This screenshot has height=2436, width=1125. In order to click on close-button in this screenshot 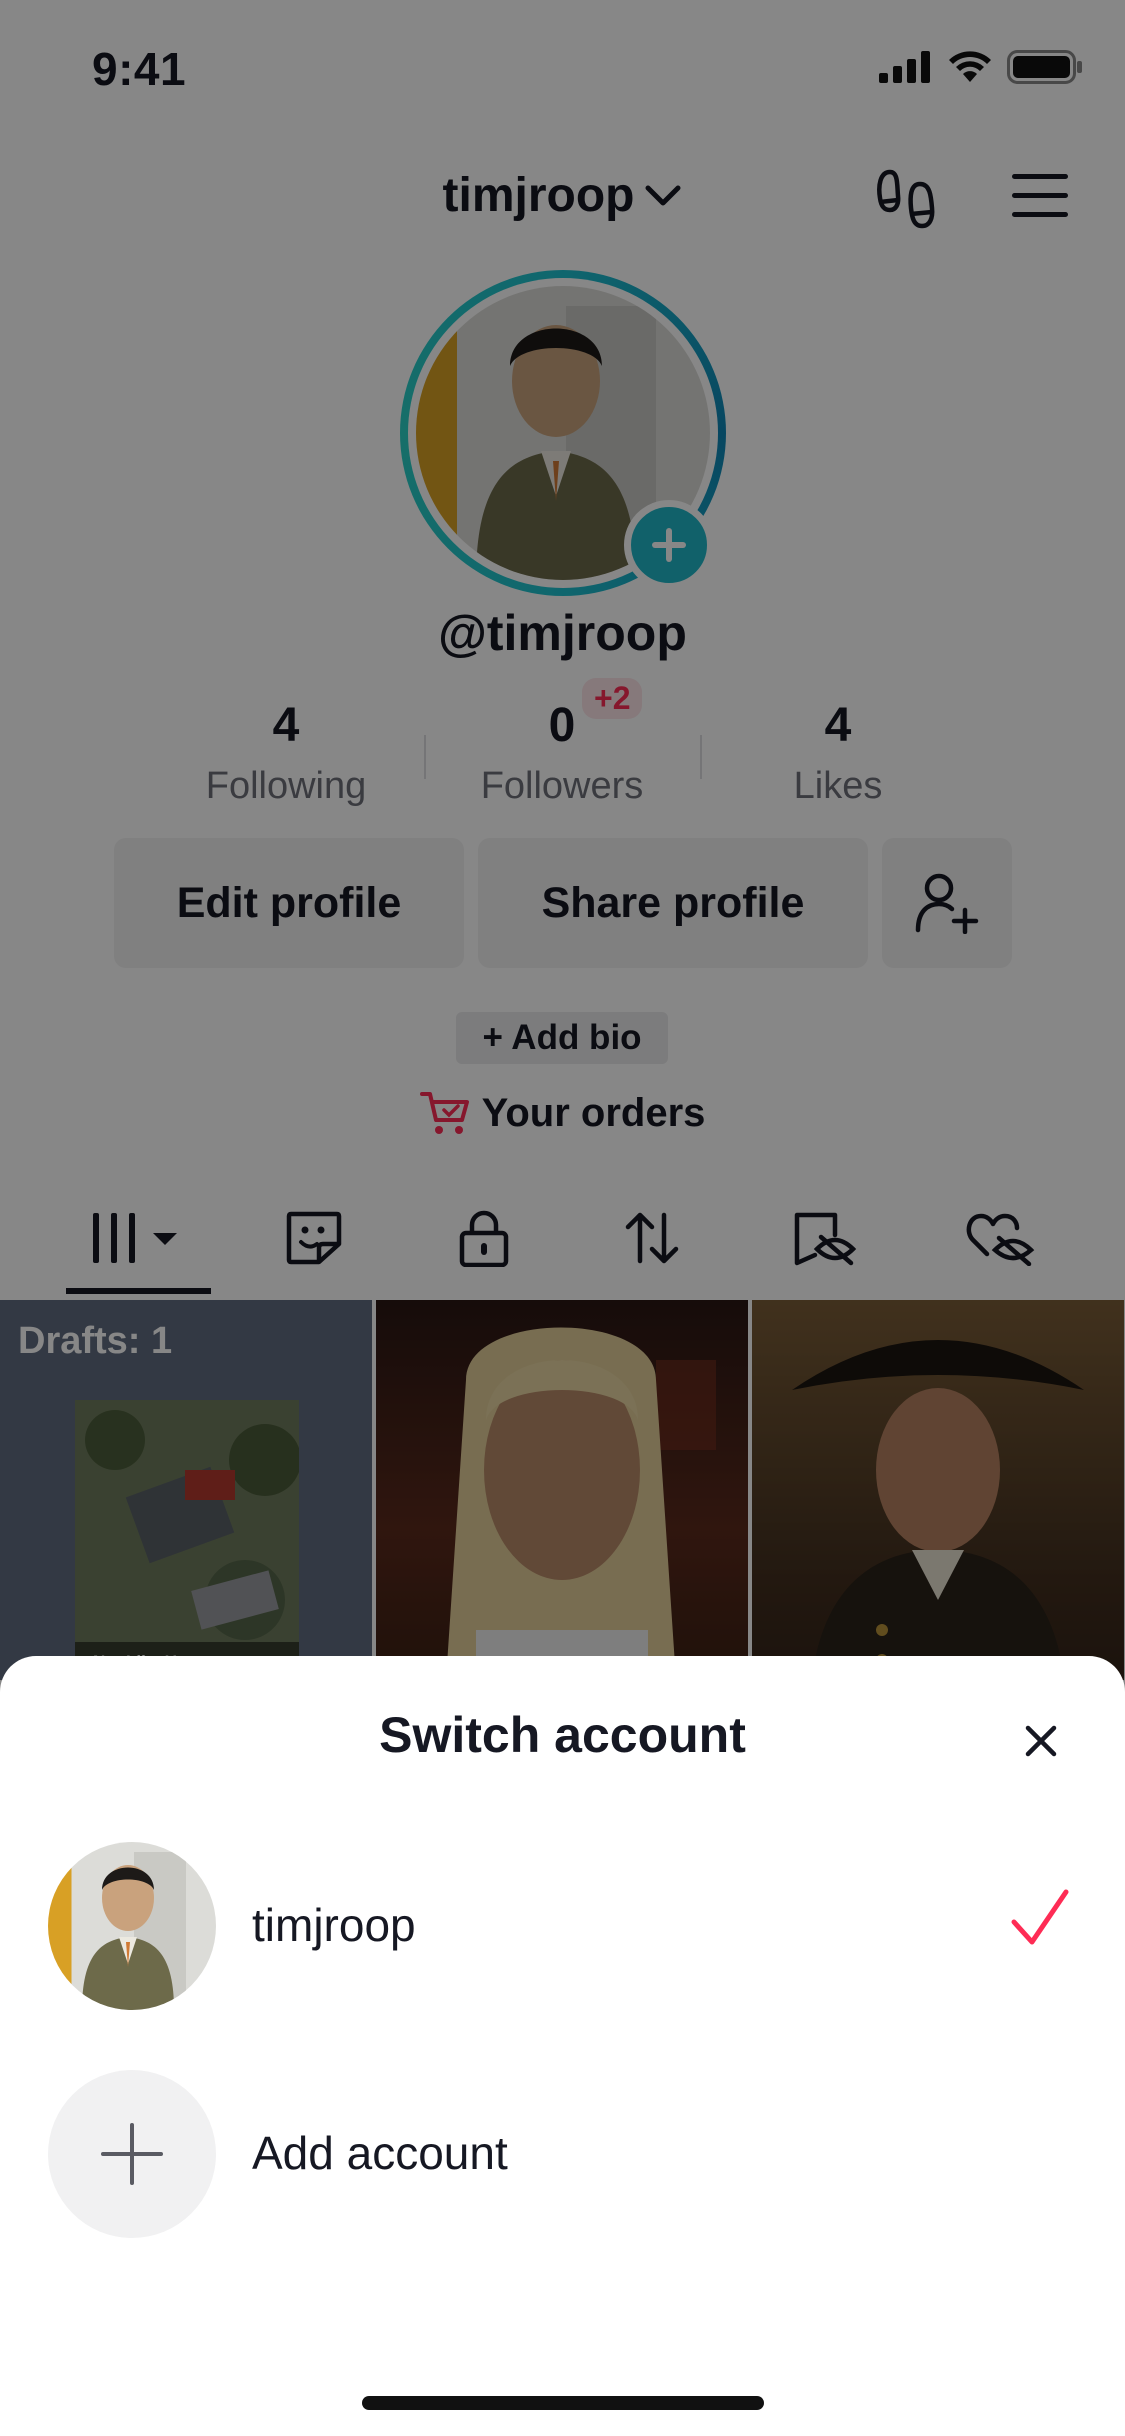, I will do `click(1041, 1741)`.